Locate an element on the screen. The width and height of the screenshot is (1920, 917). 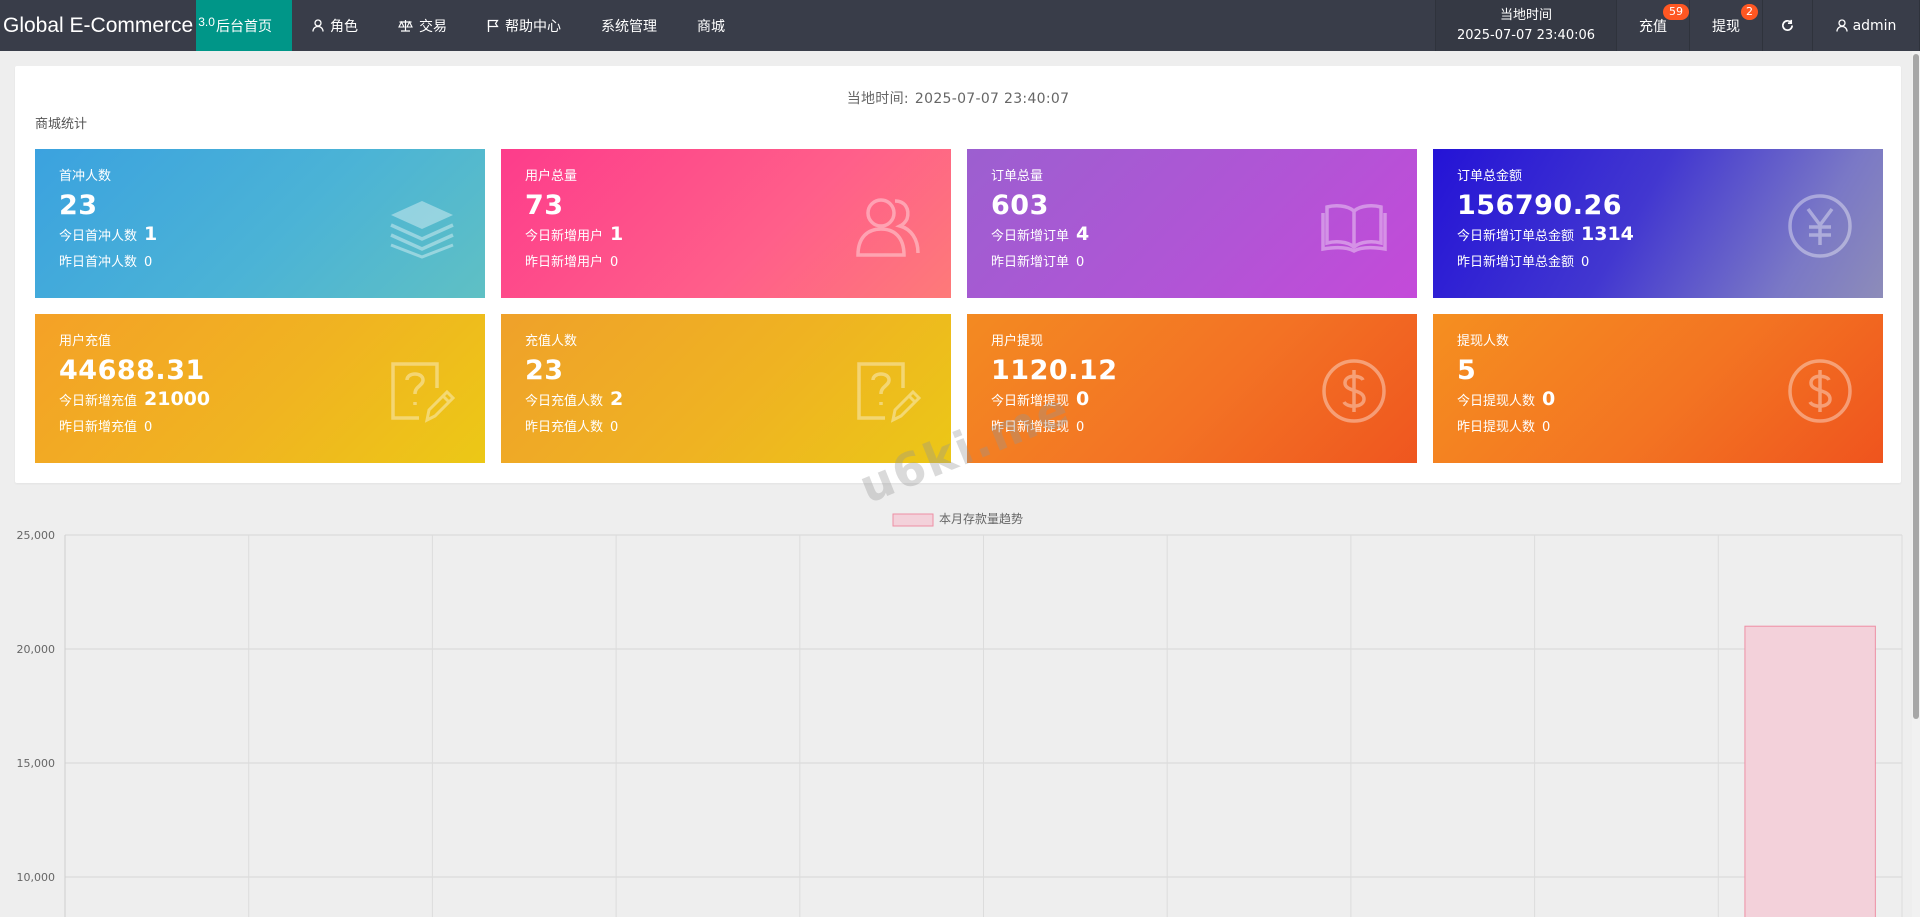
nav-dashboard-label: 后台首页 is located at coordinates (244, 26).